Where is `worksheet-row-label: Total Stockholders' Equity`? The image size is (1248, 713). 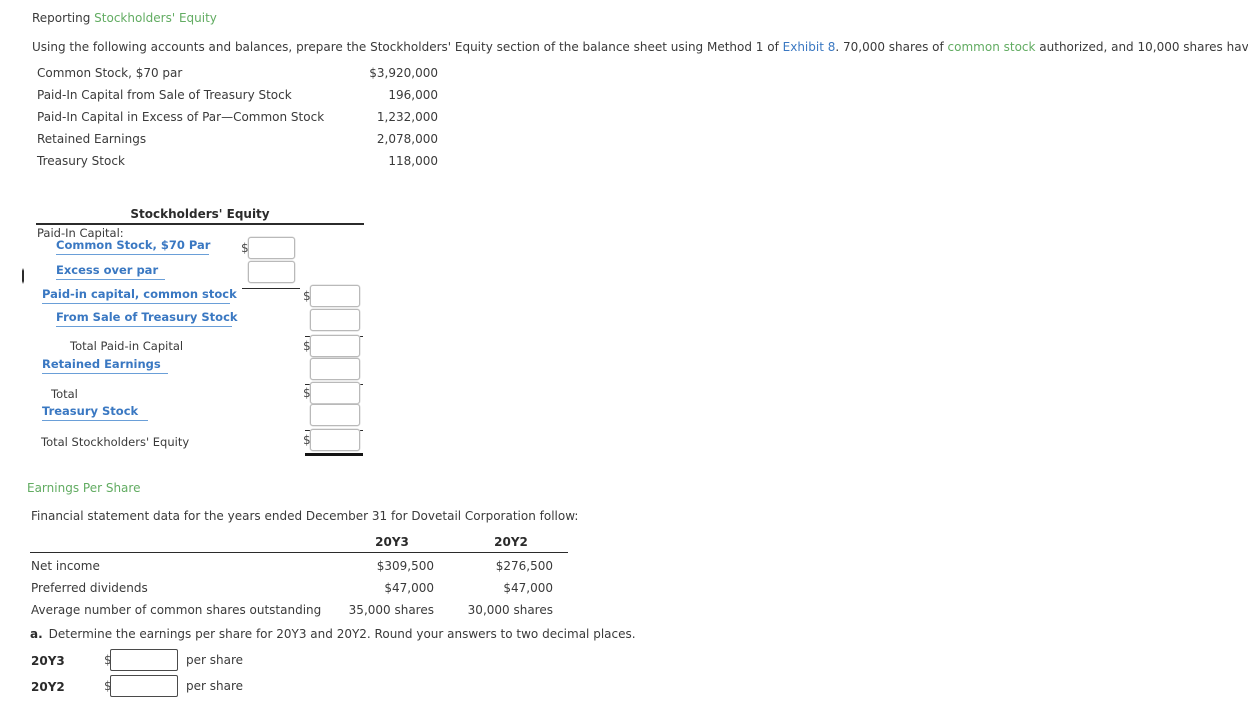
worksheet-row-label: Total Stockholders' Equity is located at coordinates (115, 442).